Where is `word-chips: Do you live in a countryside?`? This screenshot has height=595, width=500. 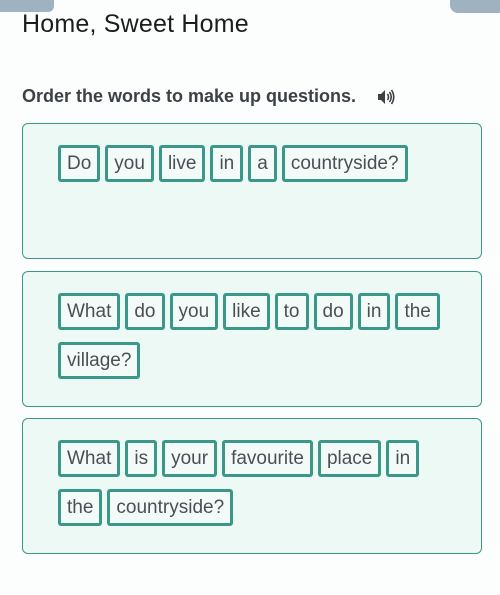
word-chips: Do you live in a countryside? is located at coordinates (259, 163).